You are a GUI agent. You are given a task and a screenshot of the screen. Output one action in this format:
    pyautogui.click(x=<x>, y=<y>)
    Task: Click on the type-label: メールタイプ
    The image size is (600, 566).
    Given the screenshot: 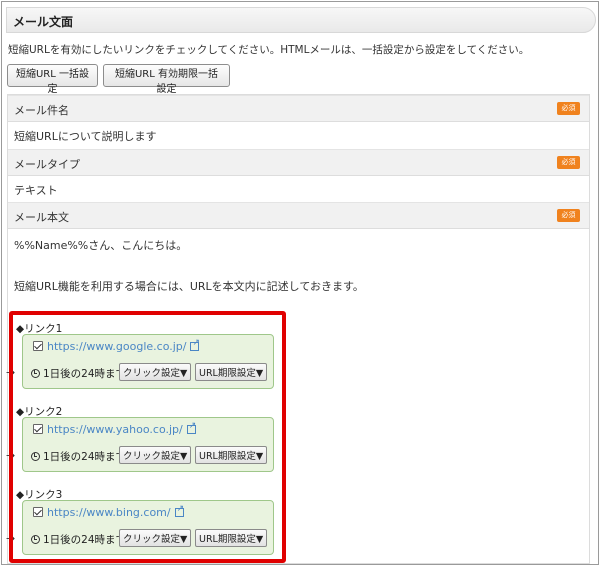 What is the action you would take?
    pyautogui.click(x=47, y=164)
    